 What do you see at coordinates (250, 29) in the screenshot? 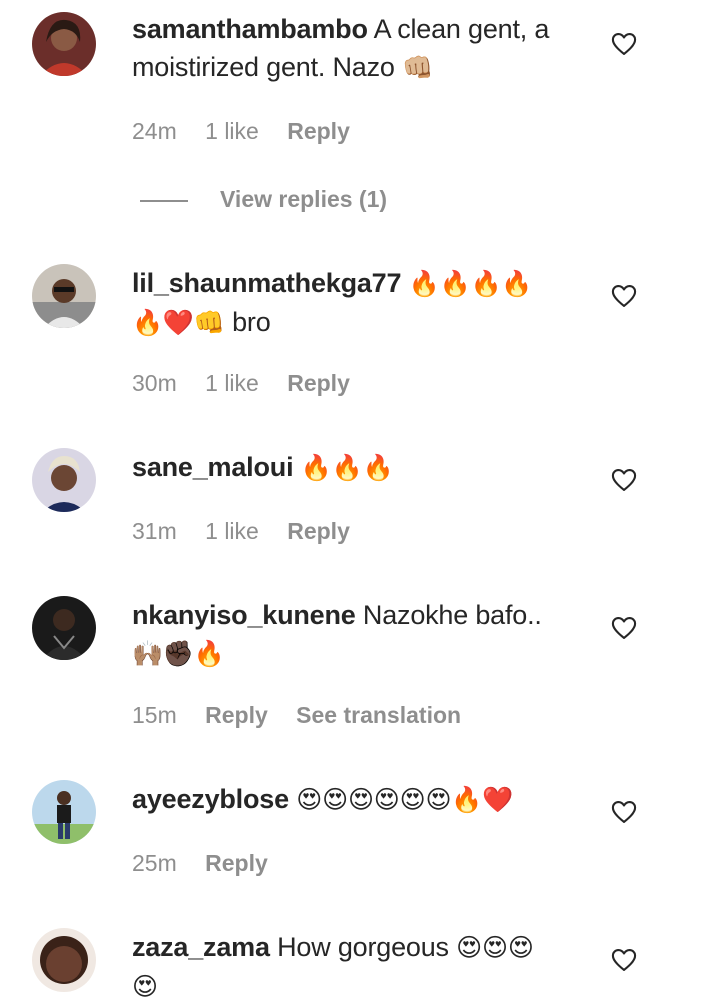
I see `comment-username: samanthambambo` at bounding box center [250, 29].